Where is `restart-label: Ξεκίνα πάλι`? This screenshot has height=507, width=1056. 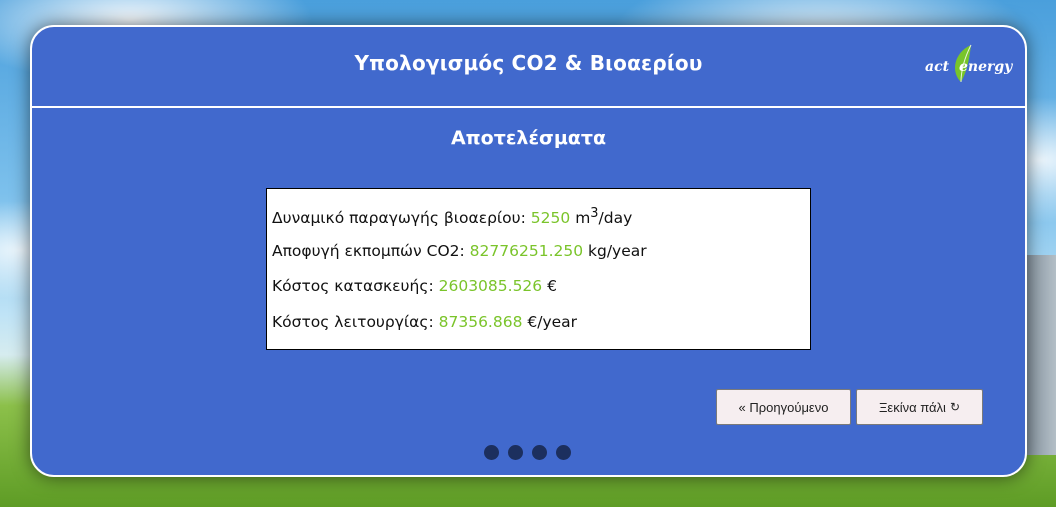
restart-label: Ξεκίνα πάλι is located at coordinates (912, 407).